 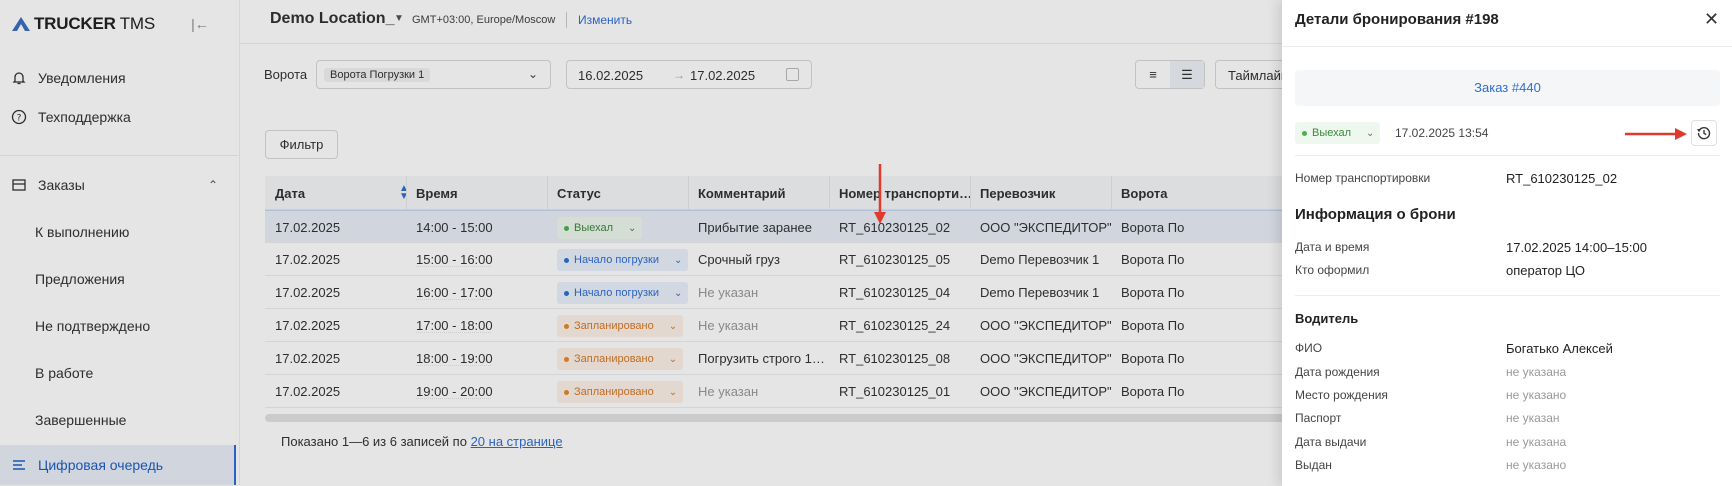 I want to click on passport-value: не указан, so click(x=1533, y=418).